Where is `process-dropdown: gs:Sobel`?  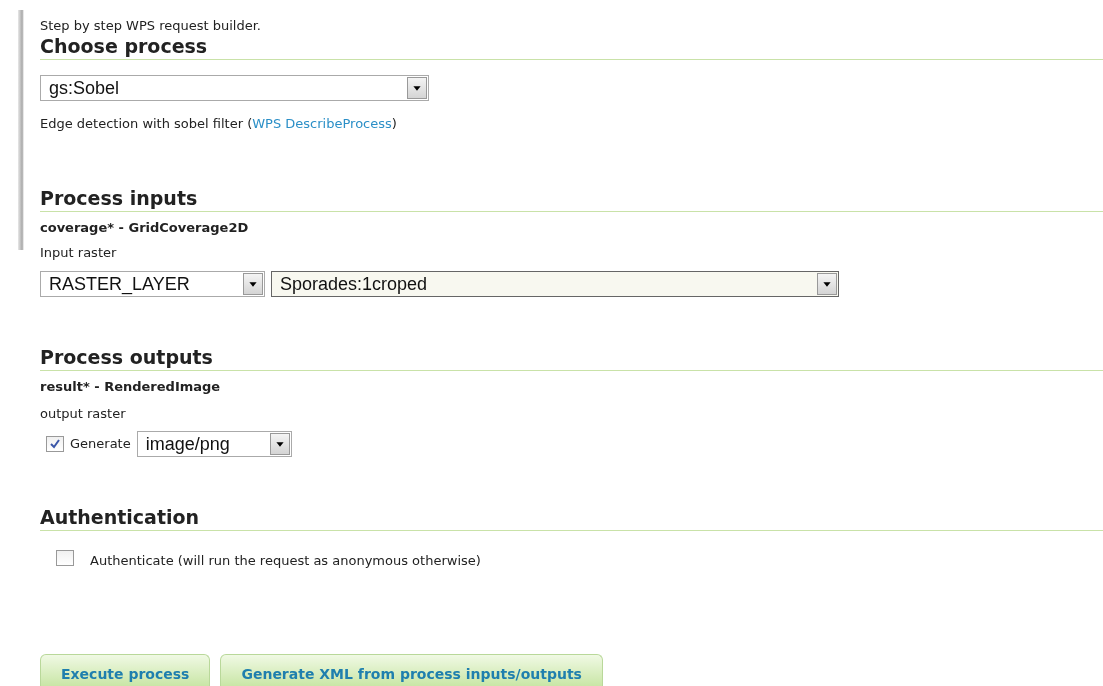 process-dropdown: gs:Sobel is located at coordinates (234, 88).